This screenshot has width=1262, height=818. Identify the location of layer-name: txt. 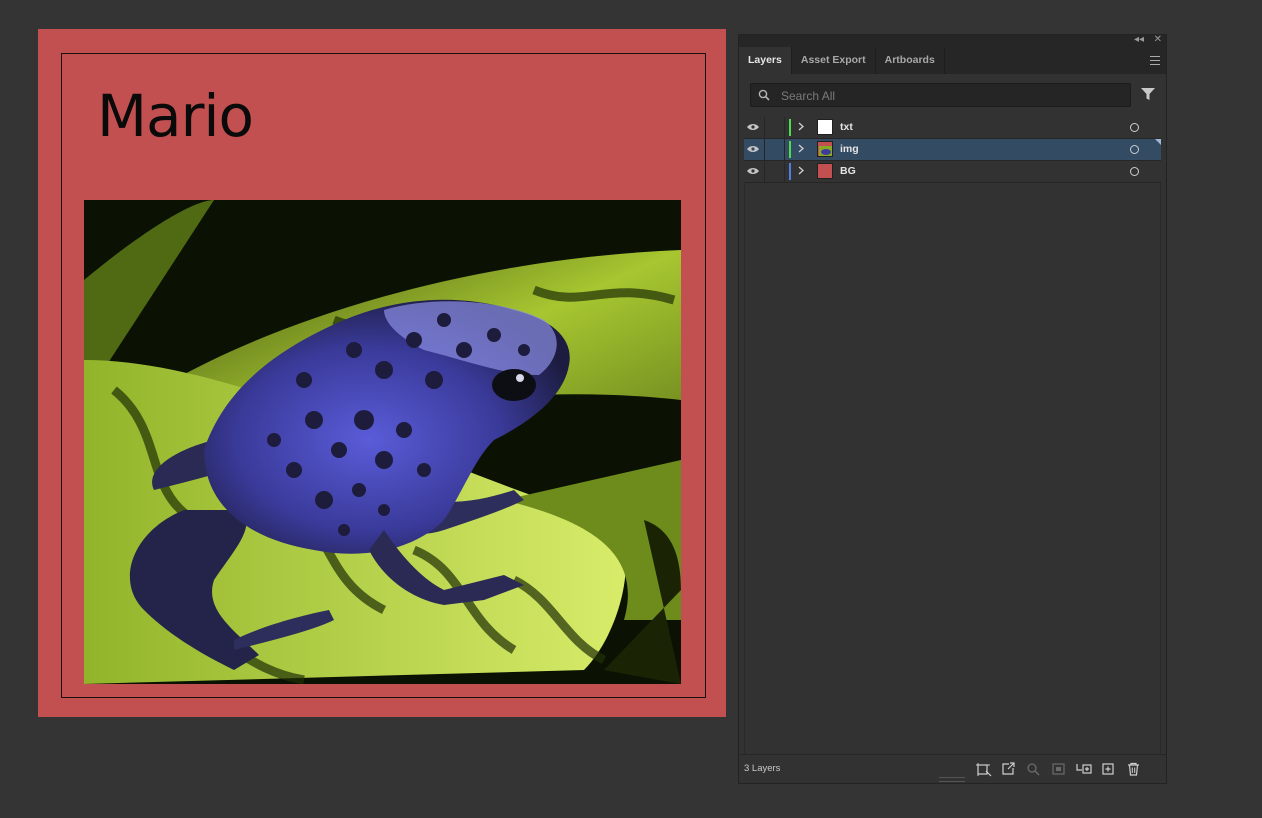
(846, 127).